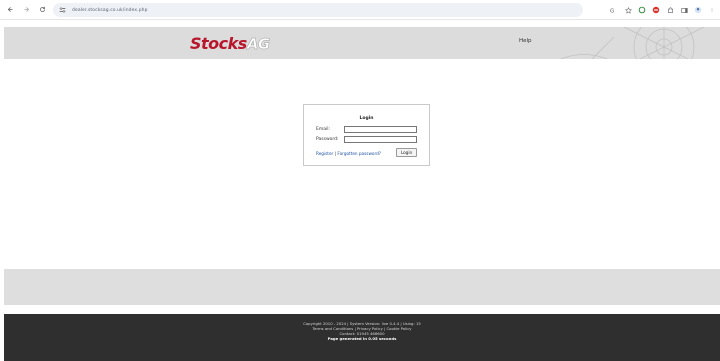 The width and height of the screenshot is (720, 361). What do you see at coordinates (712, 10) in the screenshot?
I see `menu-dots-icon` at bounding box center [712, 10].